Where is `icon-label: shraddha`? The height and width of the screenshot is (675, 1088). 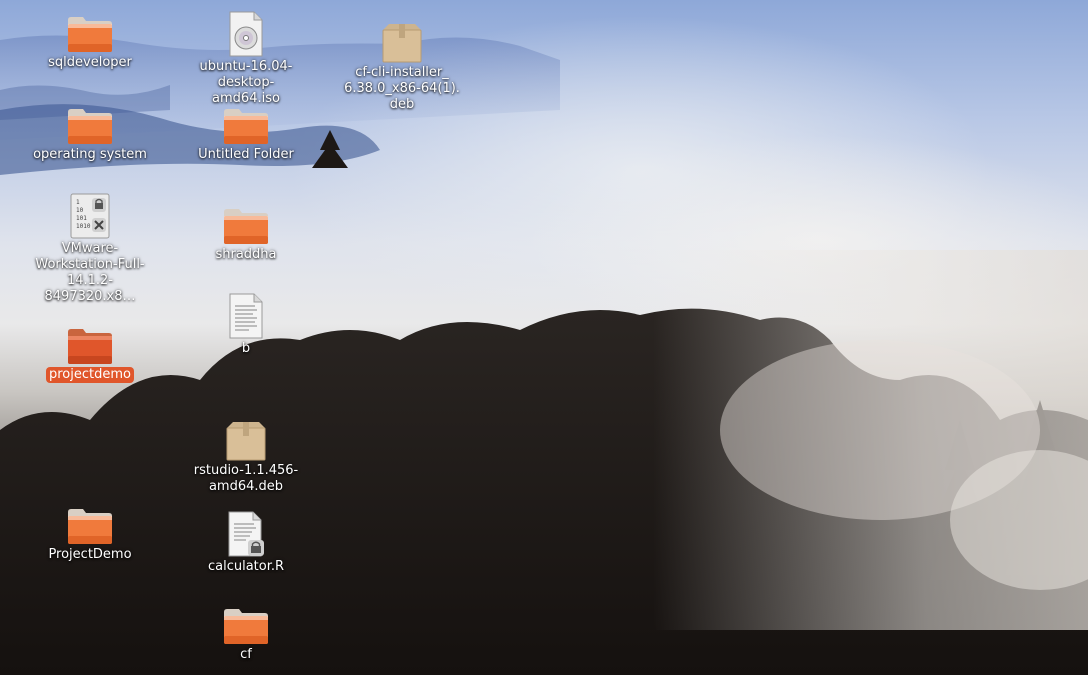 icon-label: shraddha is located at coordinates (246, 254).